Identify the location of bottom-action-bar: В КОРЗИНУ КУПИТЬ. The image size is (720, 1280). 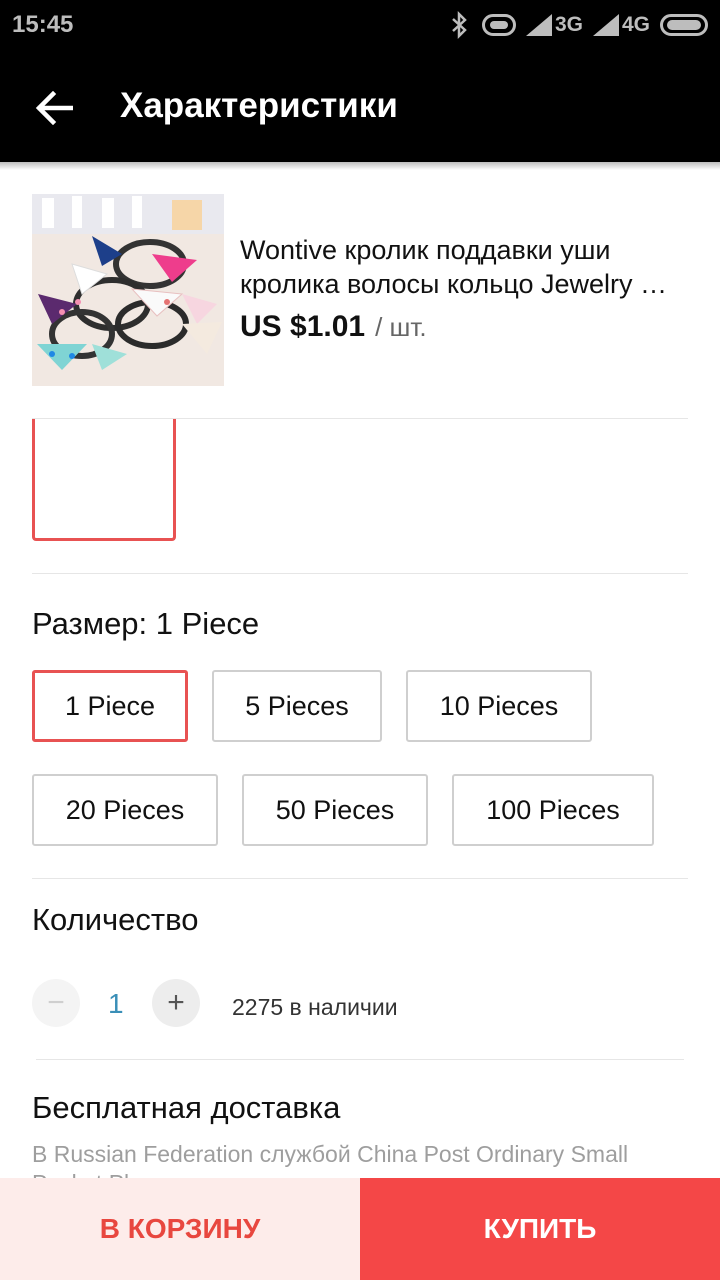
(360, 1229).